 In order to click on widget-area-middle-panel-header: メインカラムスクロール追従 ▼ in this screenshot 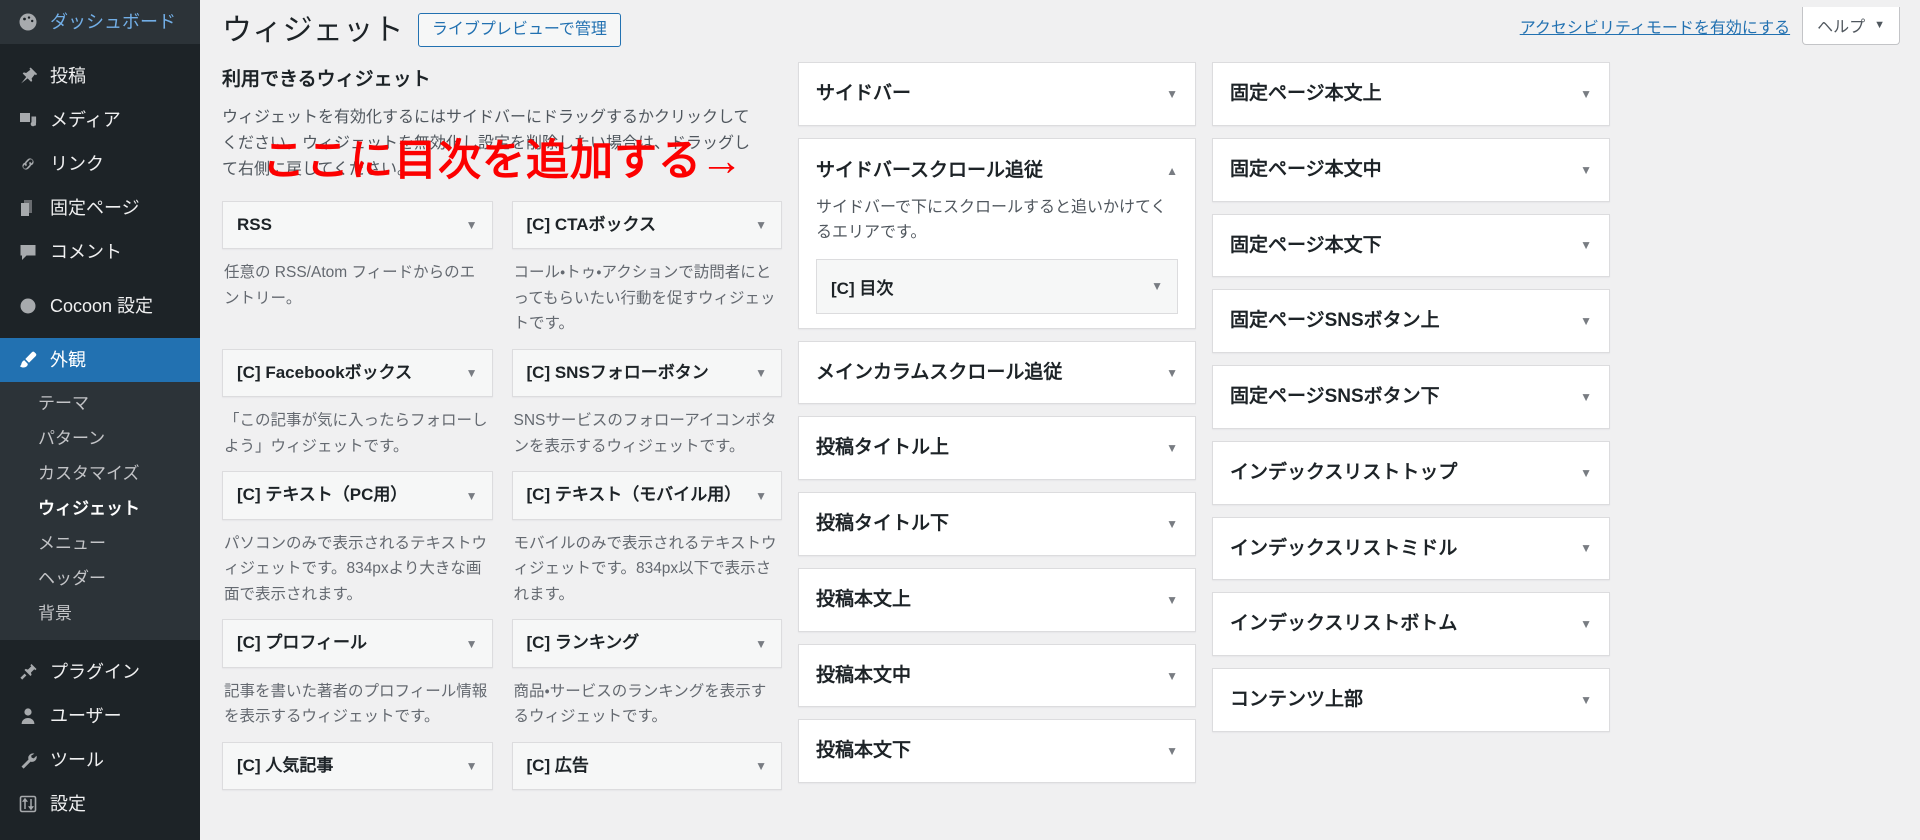, I will do `click(997, 373)`.